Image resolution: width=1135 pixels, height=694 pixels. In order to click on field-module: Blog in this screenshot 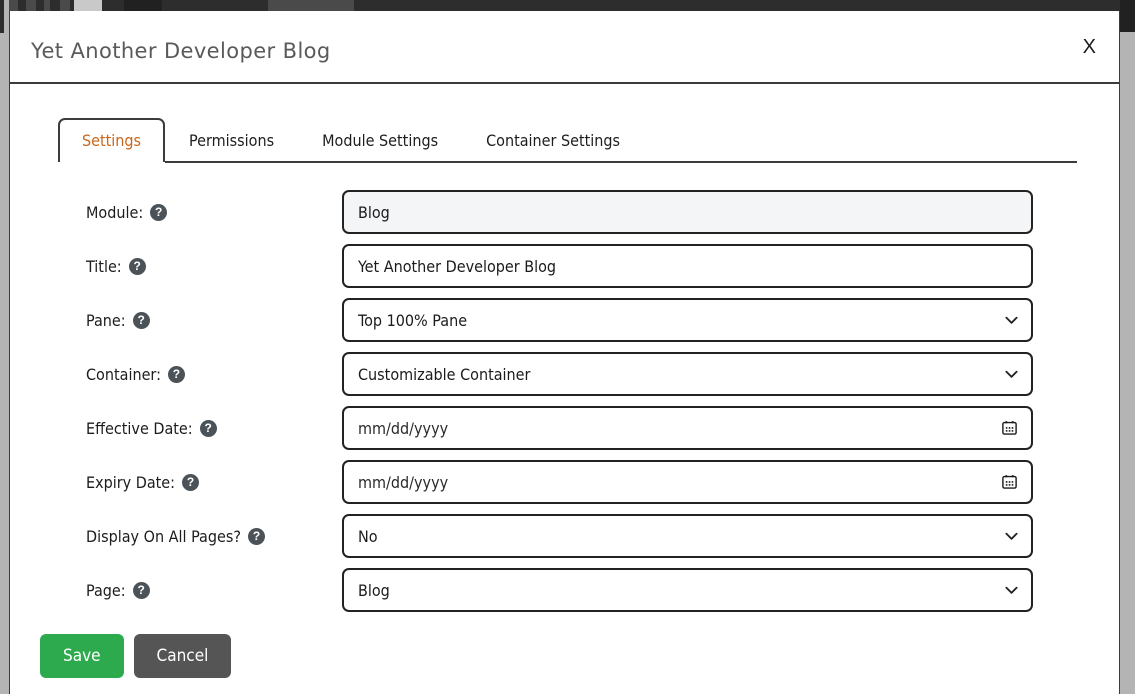, I will do `click(687, 212)`.